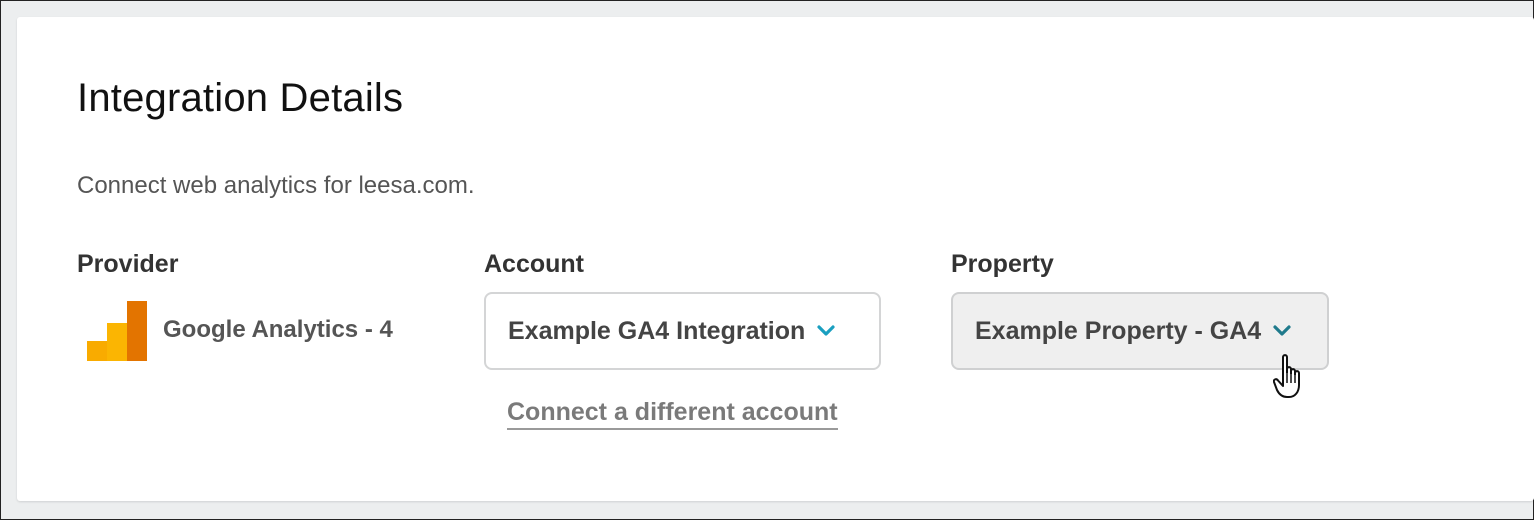 The height and width of the screenshot is (520, 1534). I want to click on google-analytics-icon, so click(117, 331).